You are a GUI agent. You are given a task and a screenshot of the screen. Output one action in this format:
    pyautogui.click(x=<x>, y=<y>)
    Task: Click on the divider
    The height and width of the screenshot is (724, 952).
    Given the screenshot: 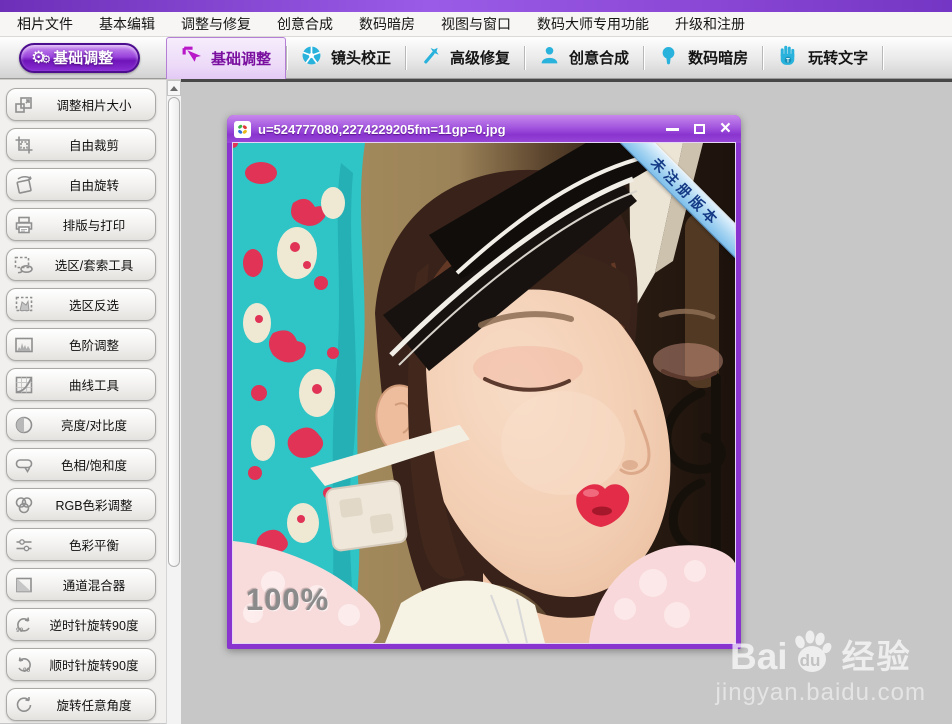 What is the action you would take?
    pyautogui.click(x=883, y=57)
    